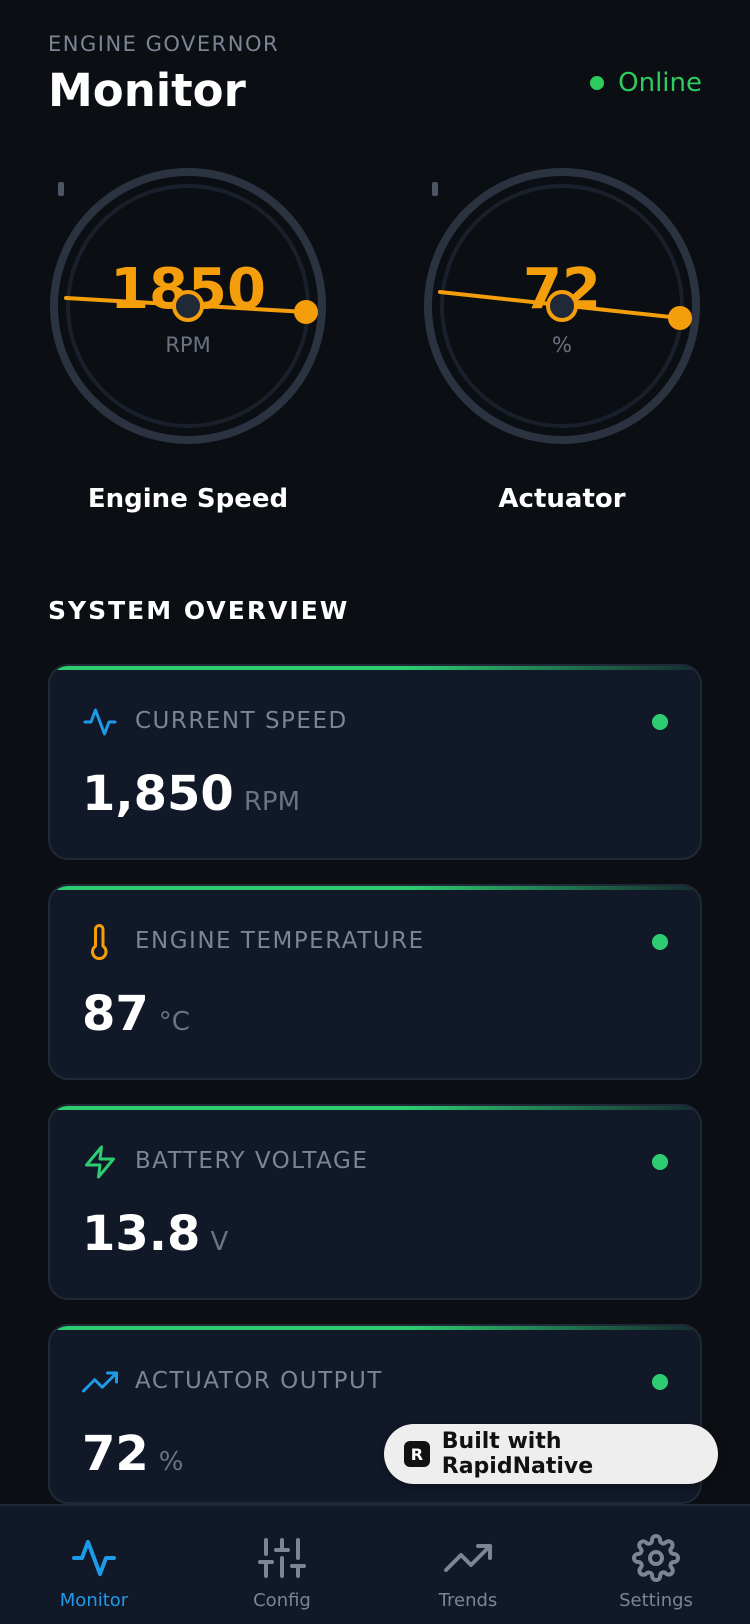 The width and height of the screenshot is (750, 1624). Describe the element at coordinates (158, 794) in the screenshot. I see `card-number: 1,850` at that location.